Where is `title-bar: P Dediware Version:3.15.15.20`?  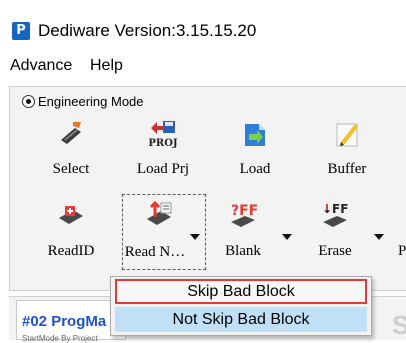
title-bar: P Dediware Version:3.15.15.20 is located at coordinates (203, 23).